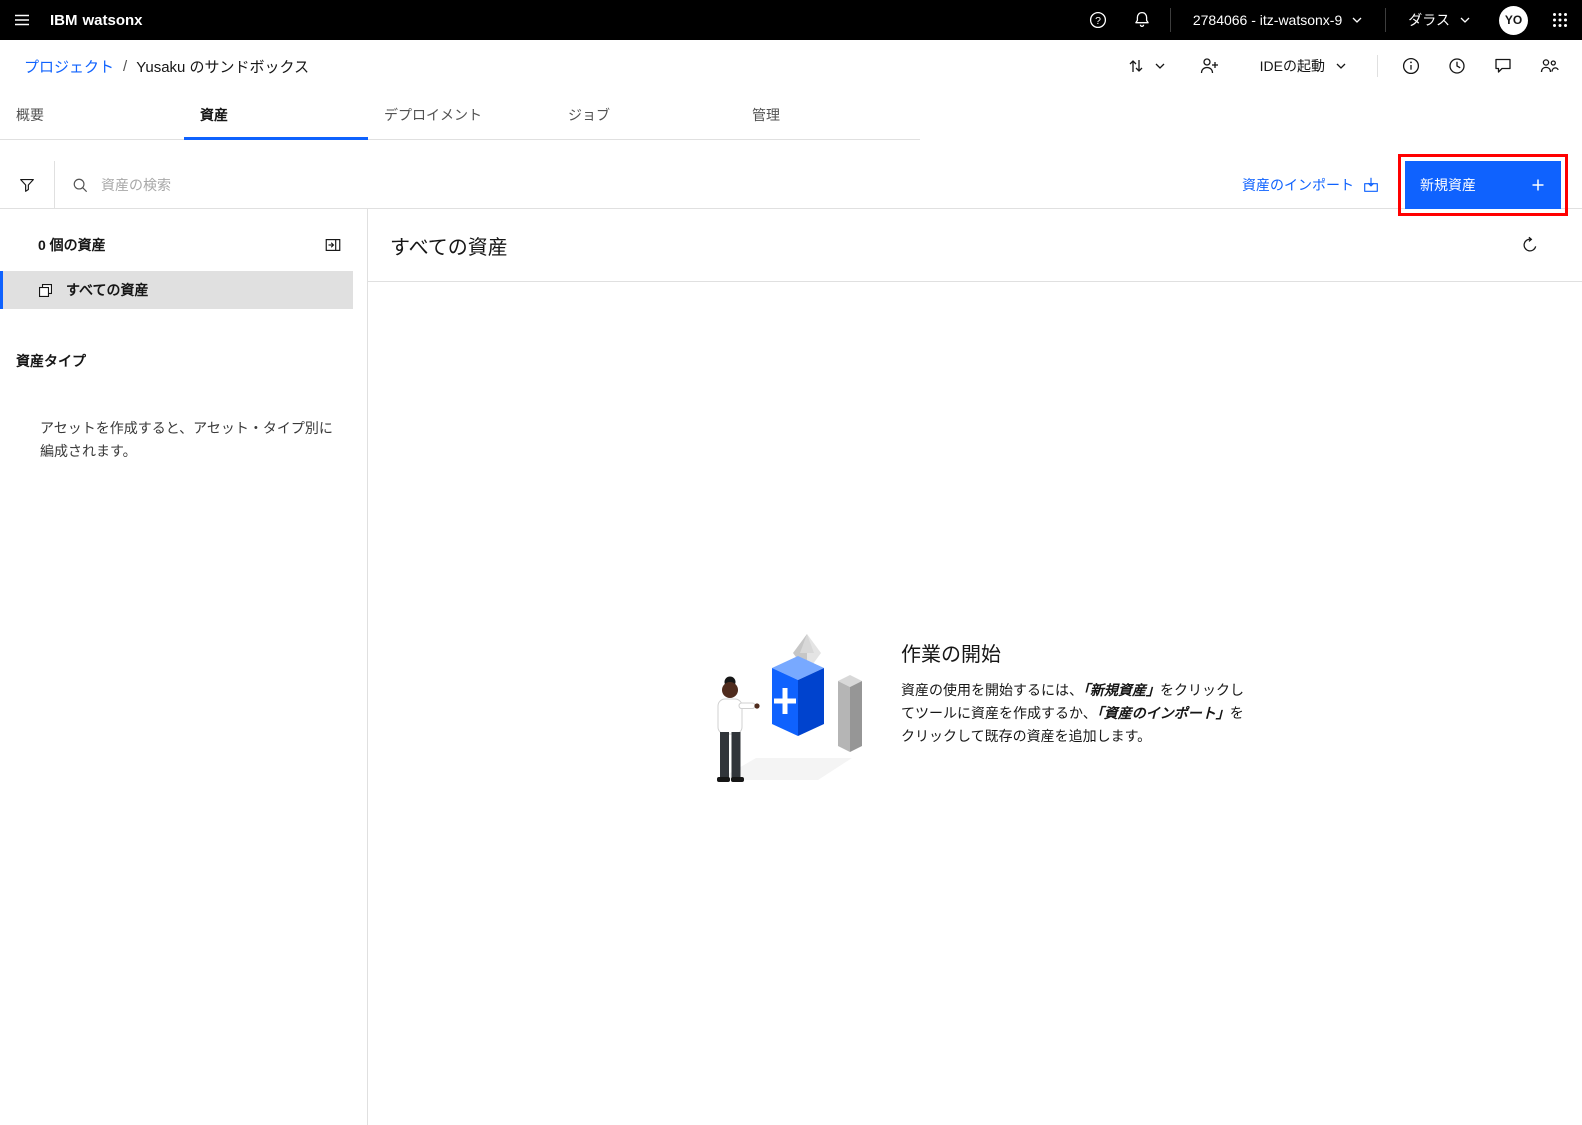 The height and width of the screenshot is (1125, 1582). I want to click on all-assets-icon, so click(45, 290).